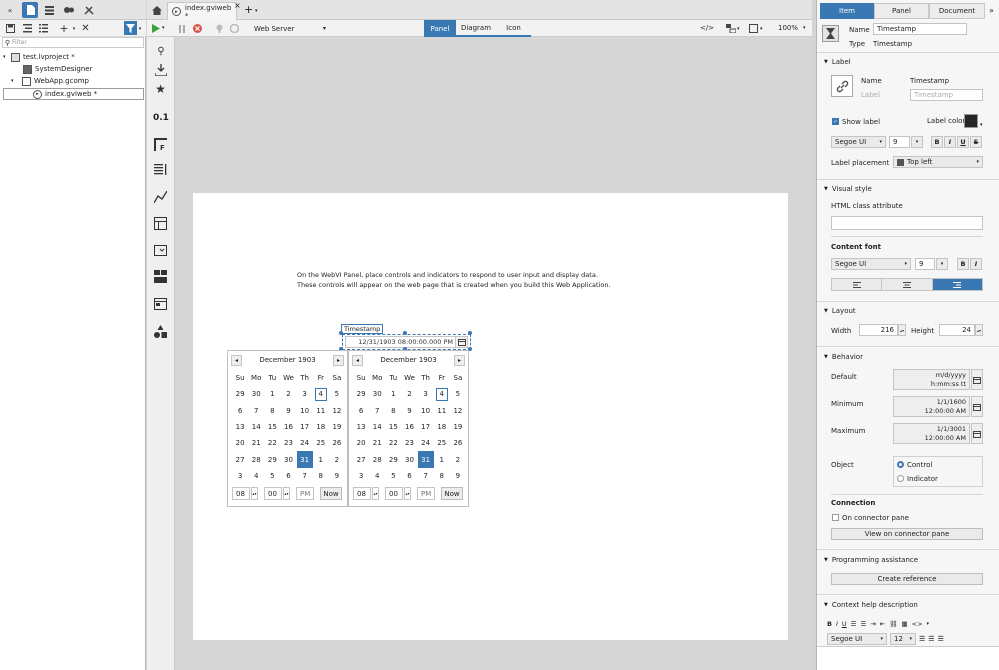 The width and height of the screenshot is (999, 670). Describe the element at coordinates (928, 624) in the screenshot. I see `more-chevron-icon: ▾` at that location.